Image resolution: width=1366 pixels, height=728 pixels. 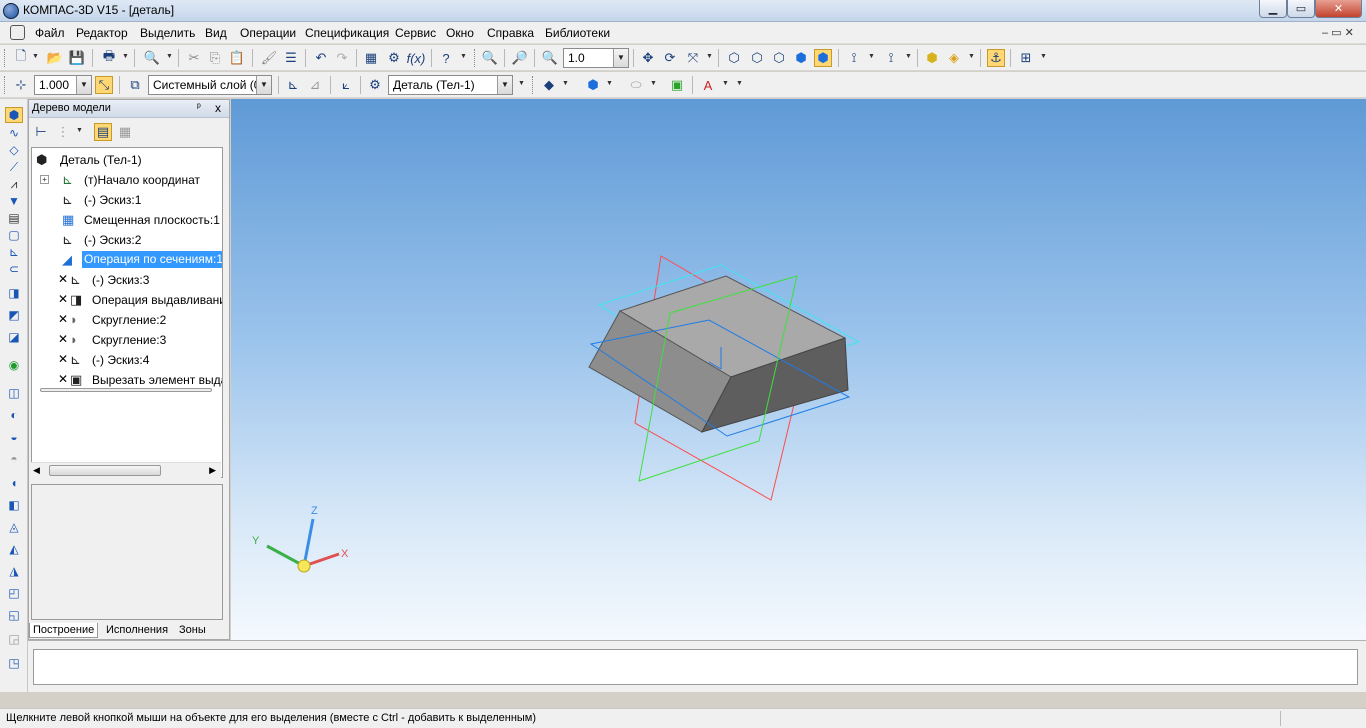 What do you see at coordinates (152, 58) in the screenshot?
I see `print-preview-icon: 🔍` at bounding box center [152, 58].